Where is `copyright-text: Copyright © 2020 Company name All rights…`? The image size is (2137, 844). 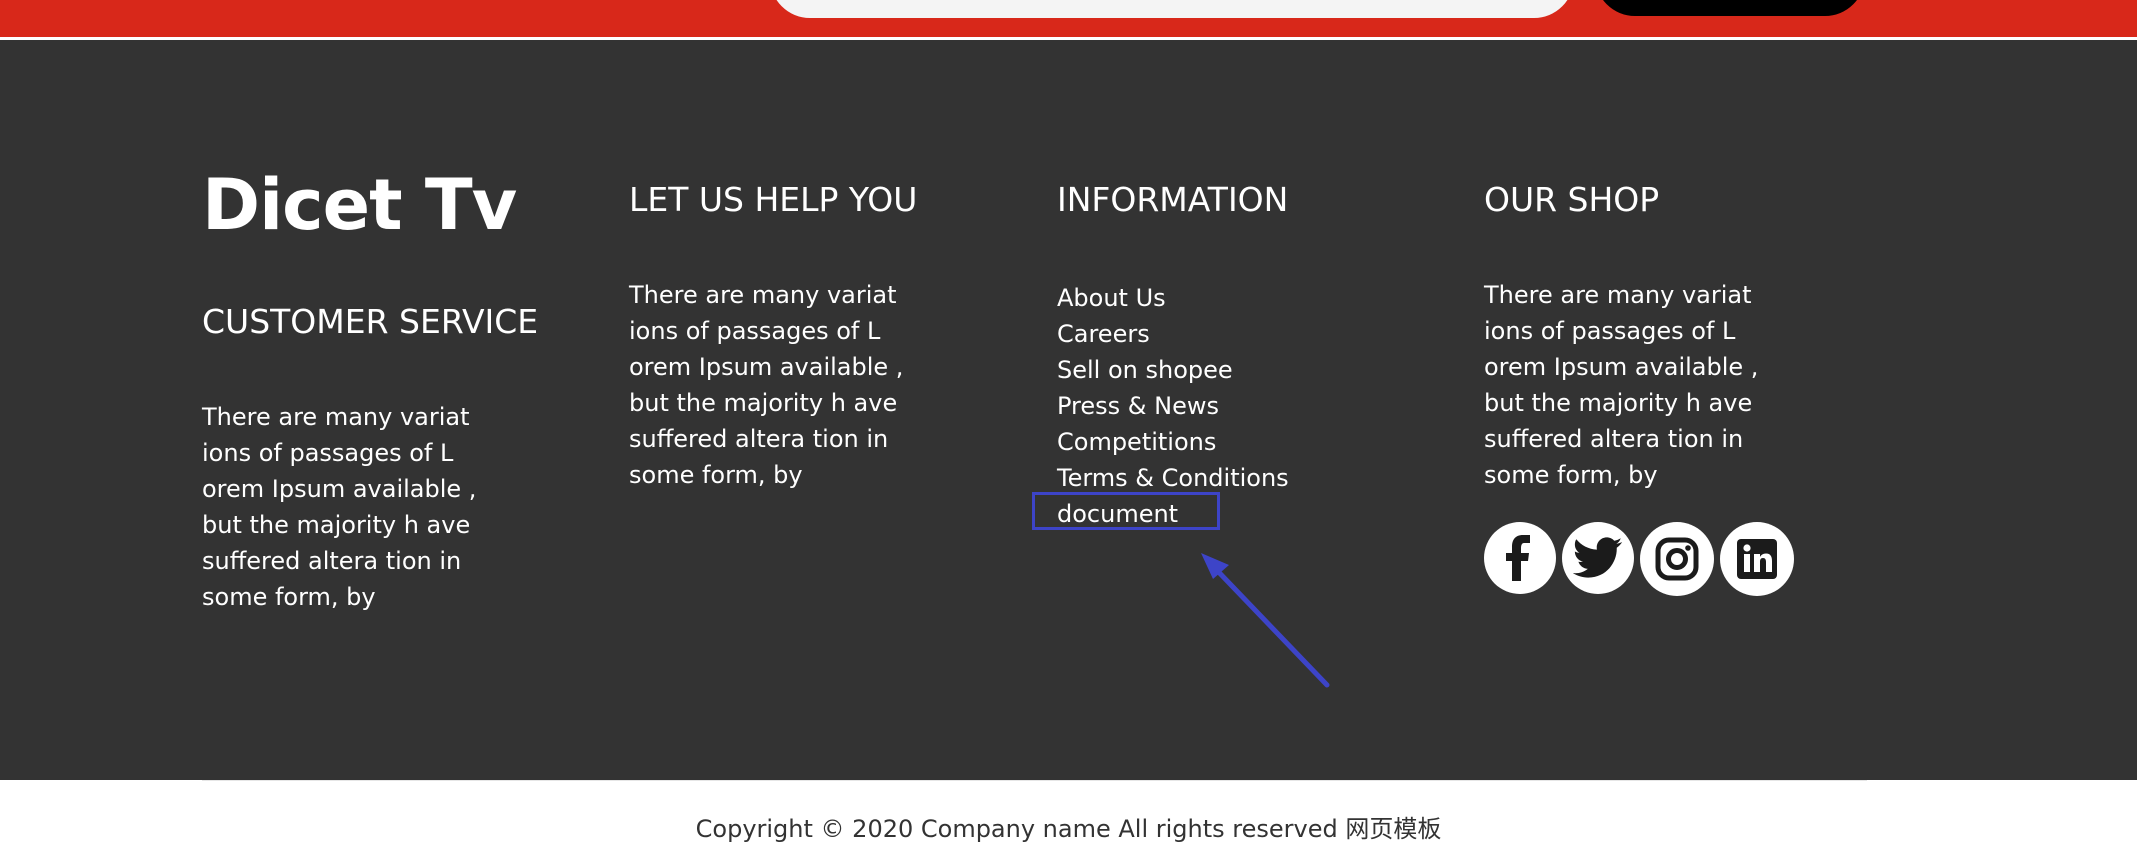 copyright-text: Copyright © 2020 Company name All rights… is located at coordinates (1068, 829).